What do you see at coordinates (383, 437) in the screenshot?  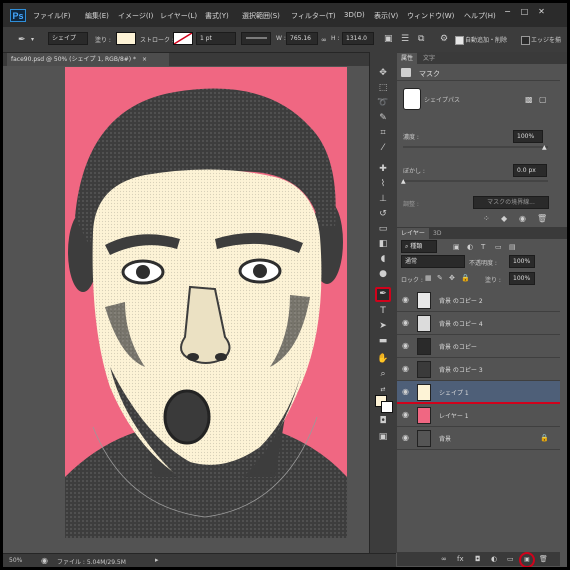 I see `screen-mode-icon: ▣` at bounding box center [383, 437].